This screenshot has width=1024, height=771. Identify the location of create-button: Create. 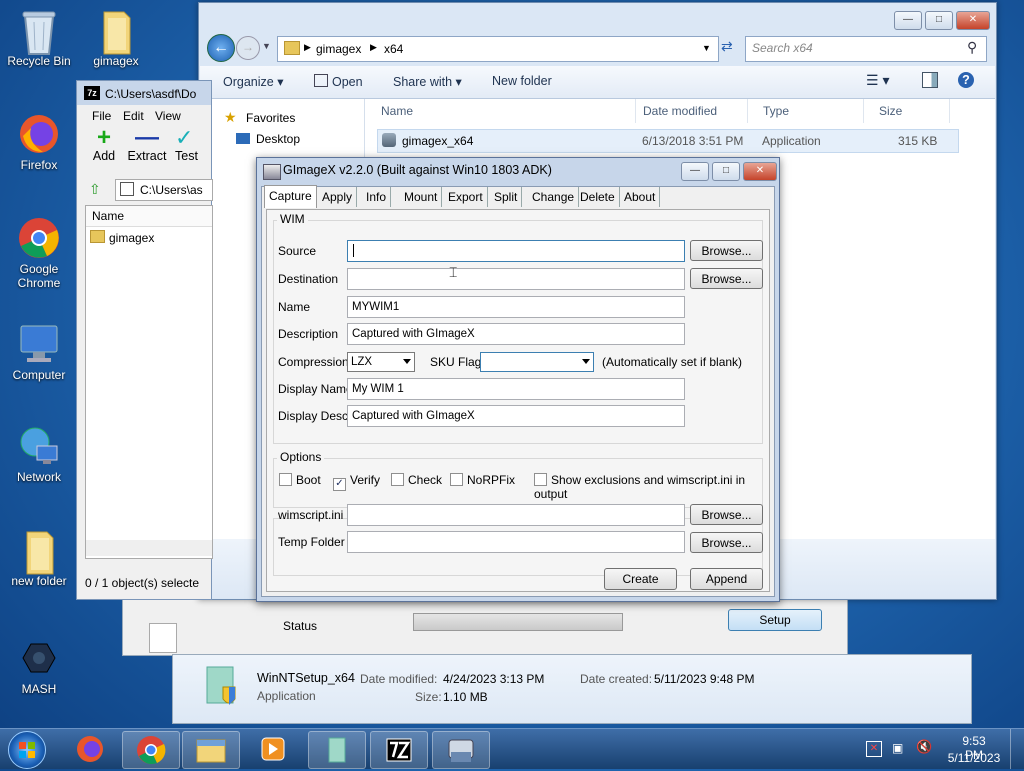
(640, 579).